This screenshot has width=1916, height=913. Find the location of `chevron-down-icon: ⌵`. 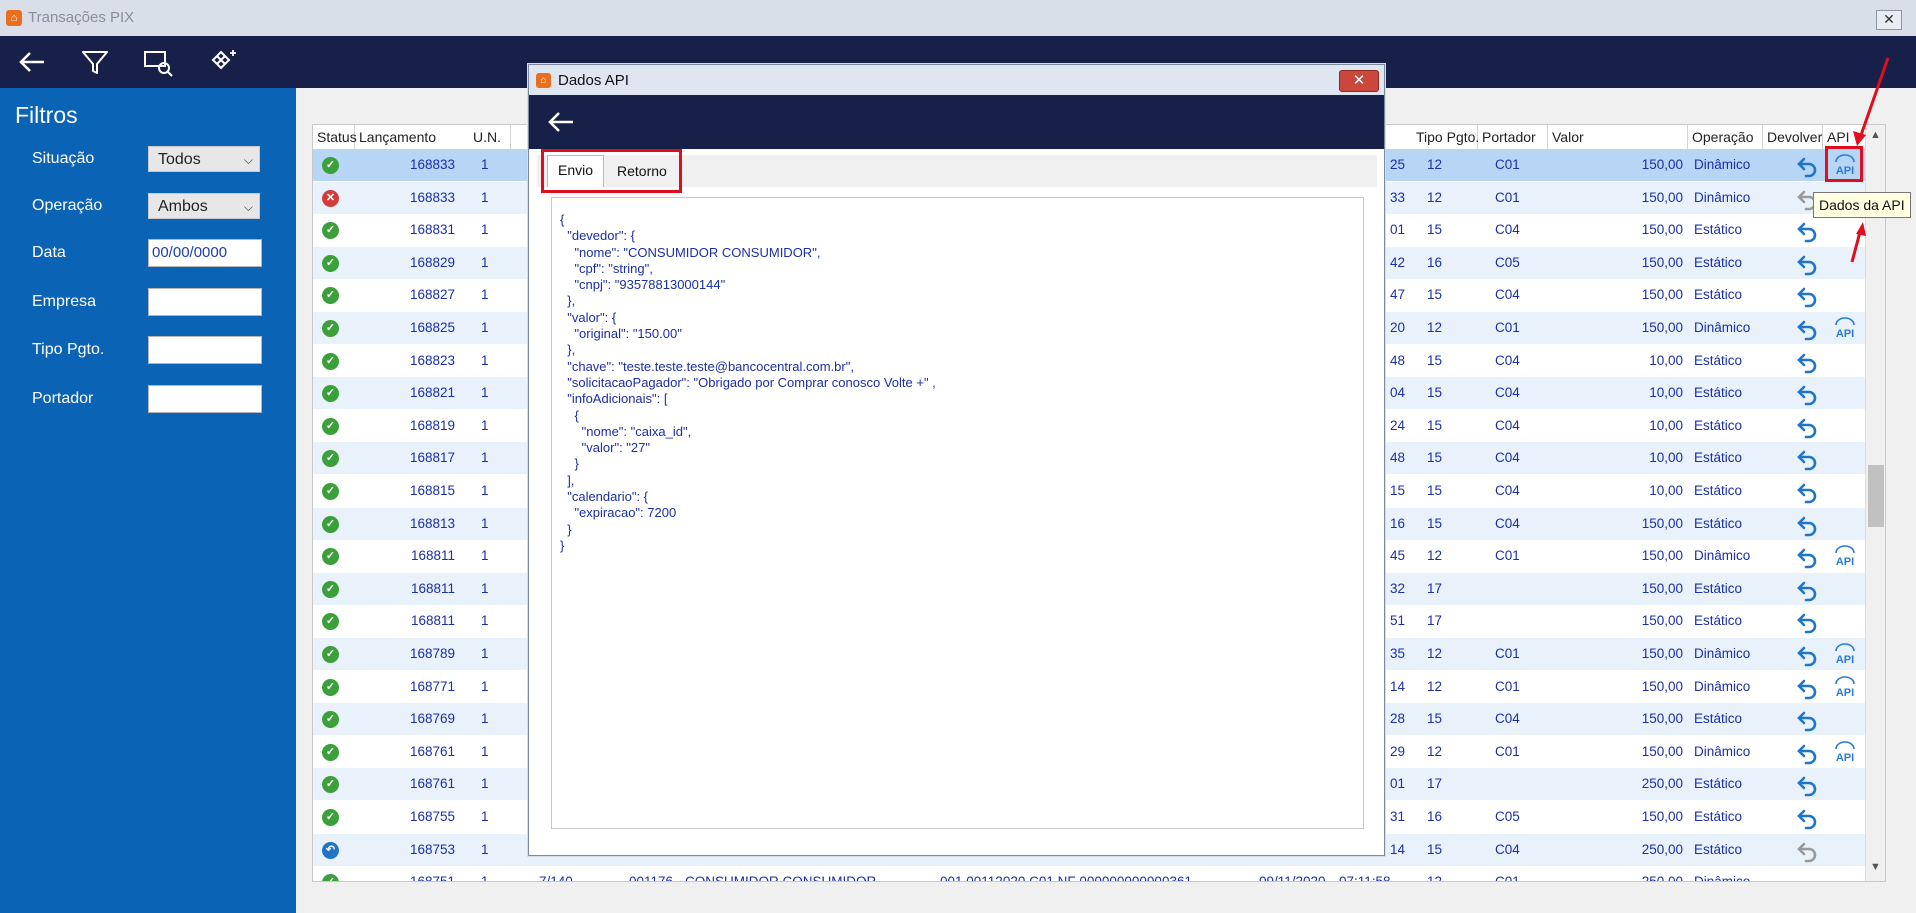

chevron-down-icon: ⌵ is located at coordinates (248, 160).